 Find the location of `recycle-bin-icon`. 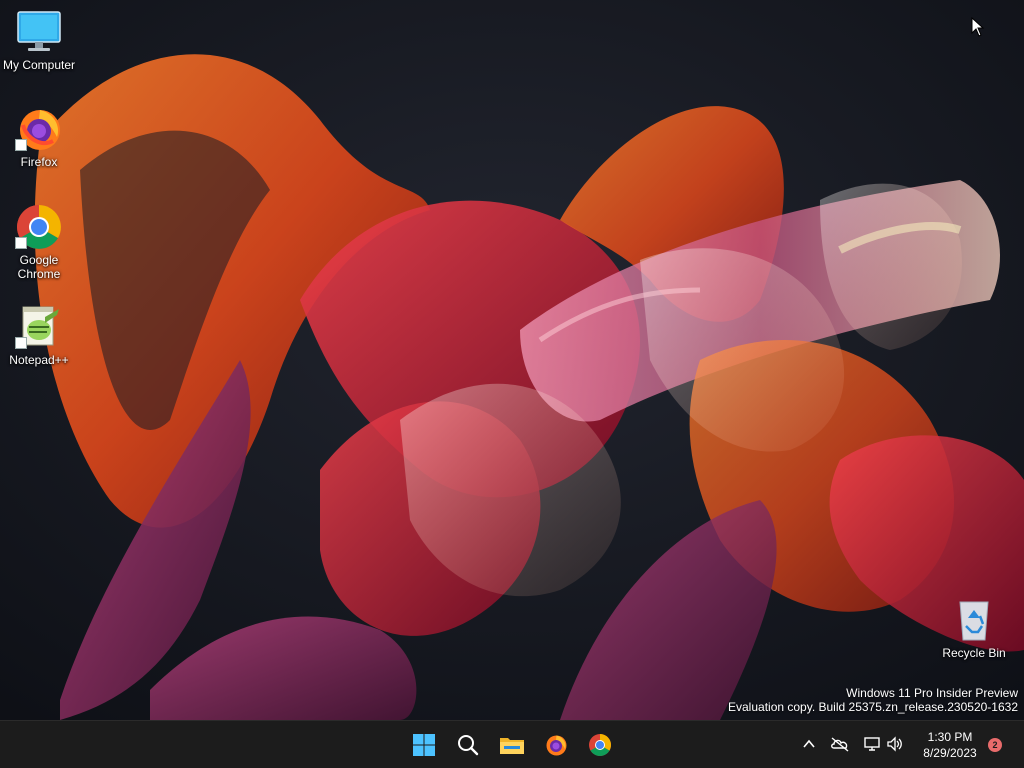

recycle-bin-icon is located at coordinates (974, 620).